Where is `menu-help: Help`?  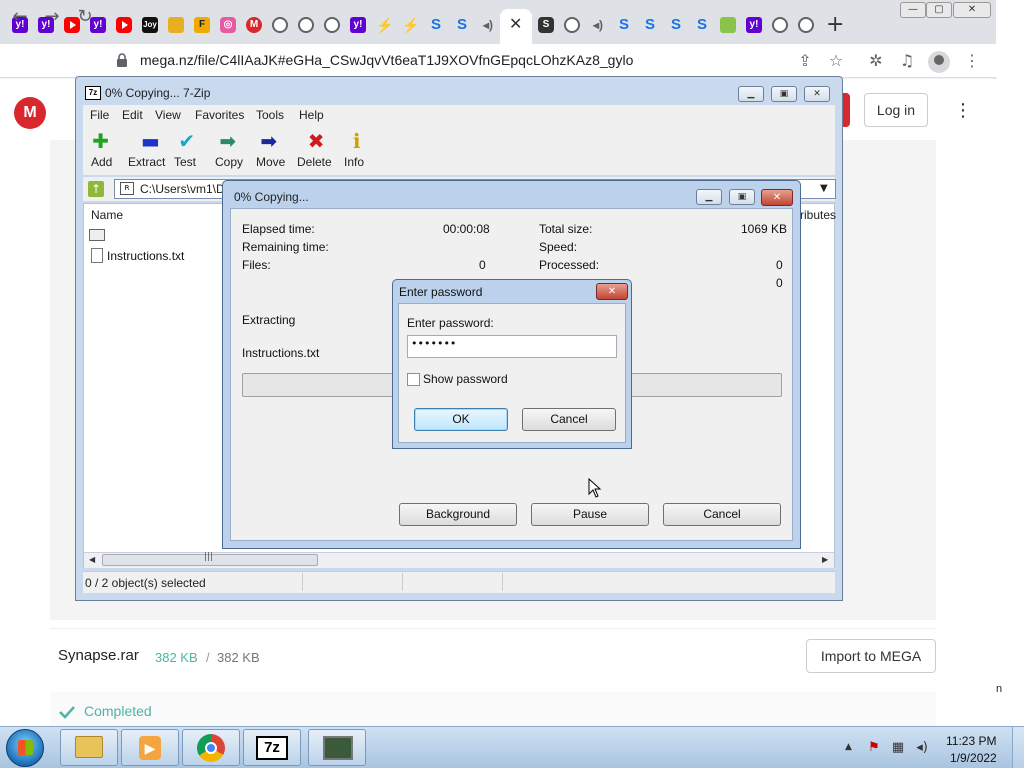 menu-help: Help is located at coordinates (311, 115).